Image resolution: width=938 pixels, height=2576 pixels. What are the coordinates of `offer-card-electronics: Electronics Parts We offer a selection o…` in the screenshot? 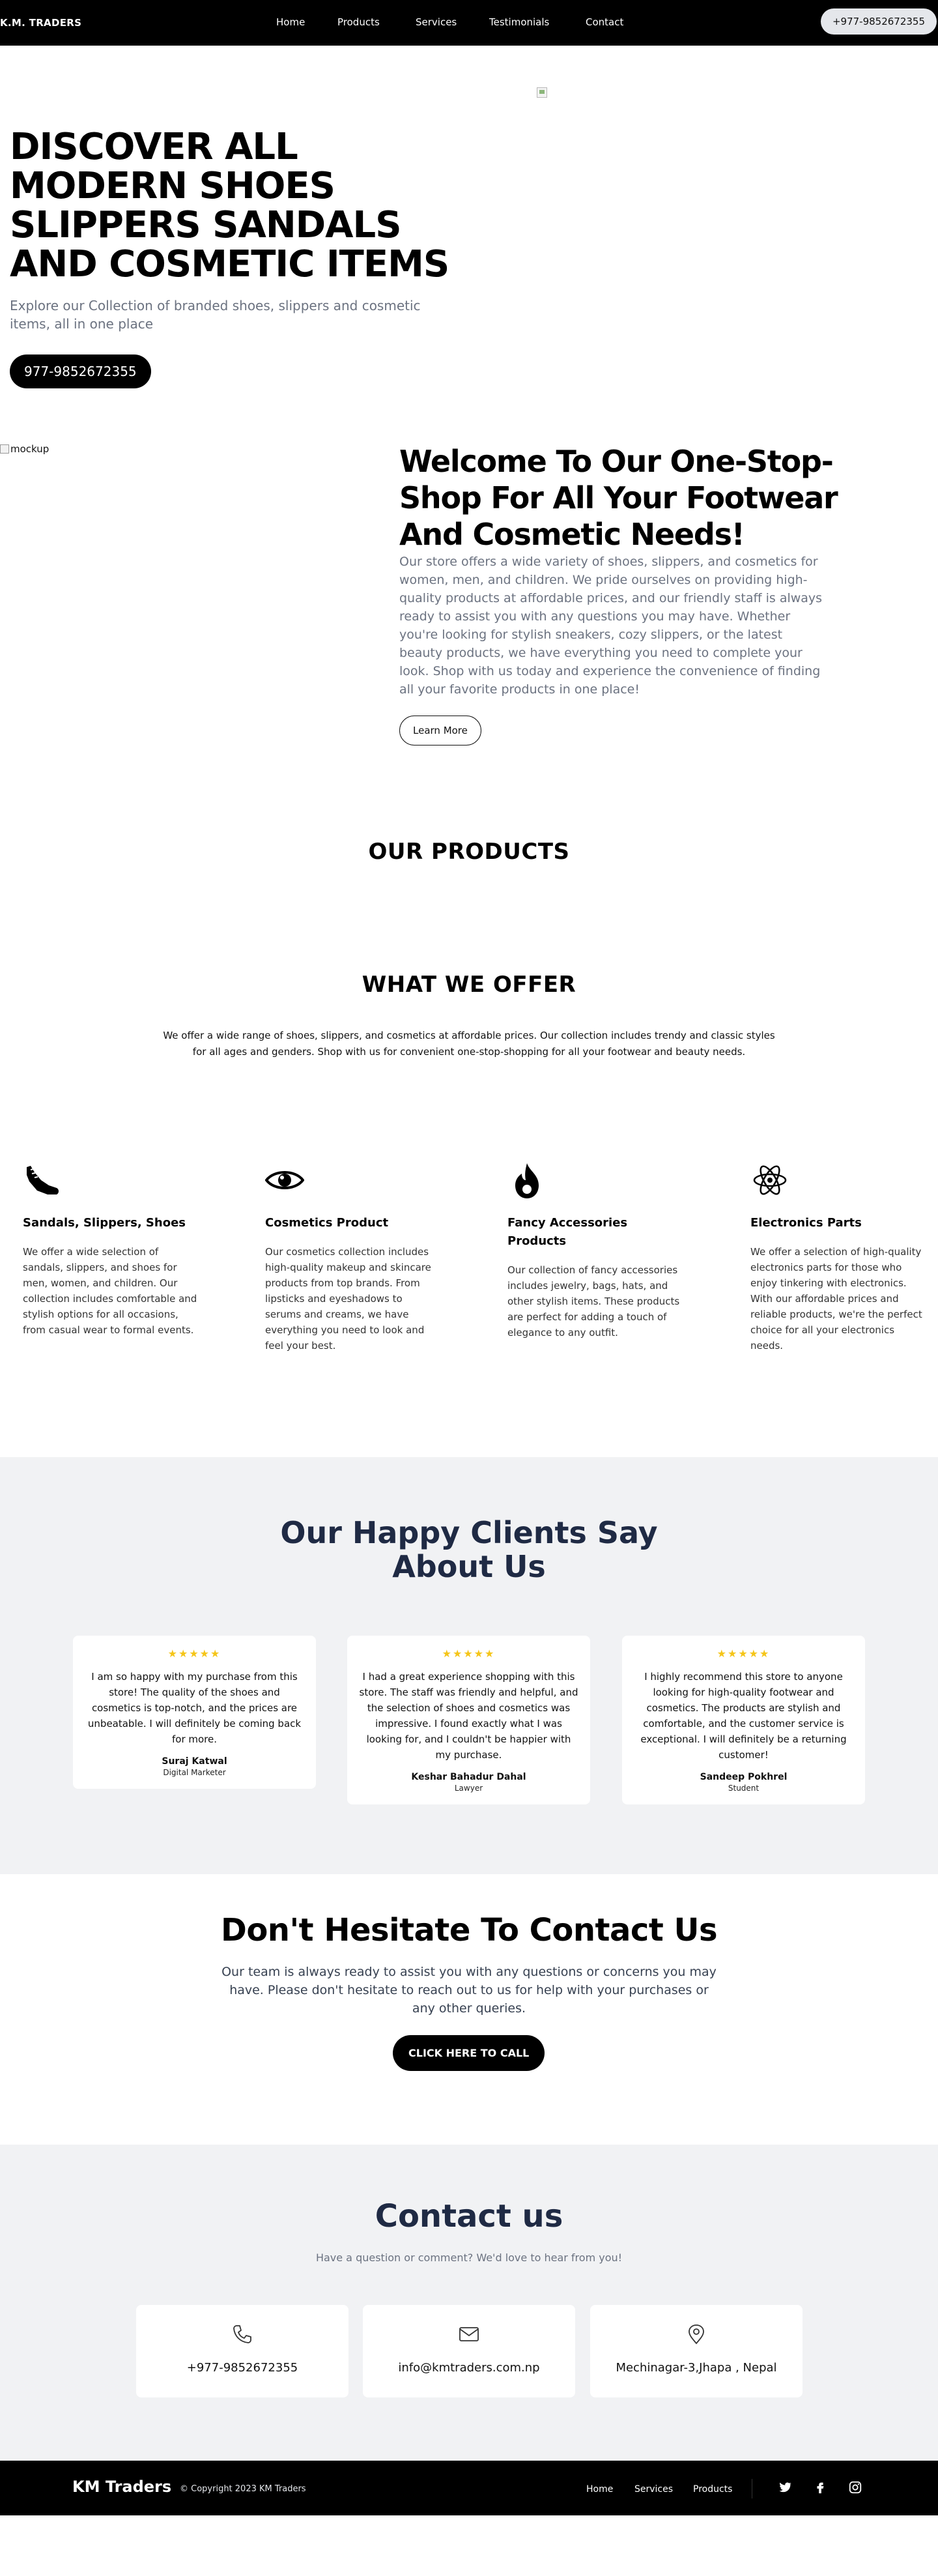 It's located at (838, 1257).